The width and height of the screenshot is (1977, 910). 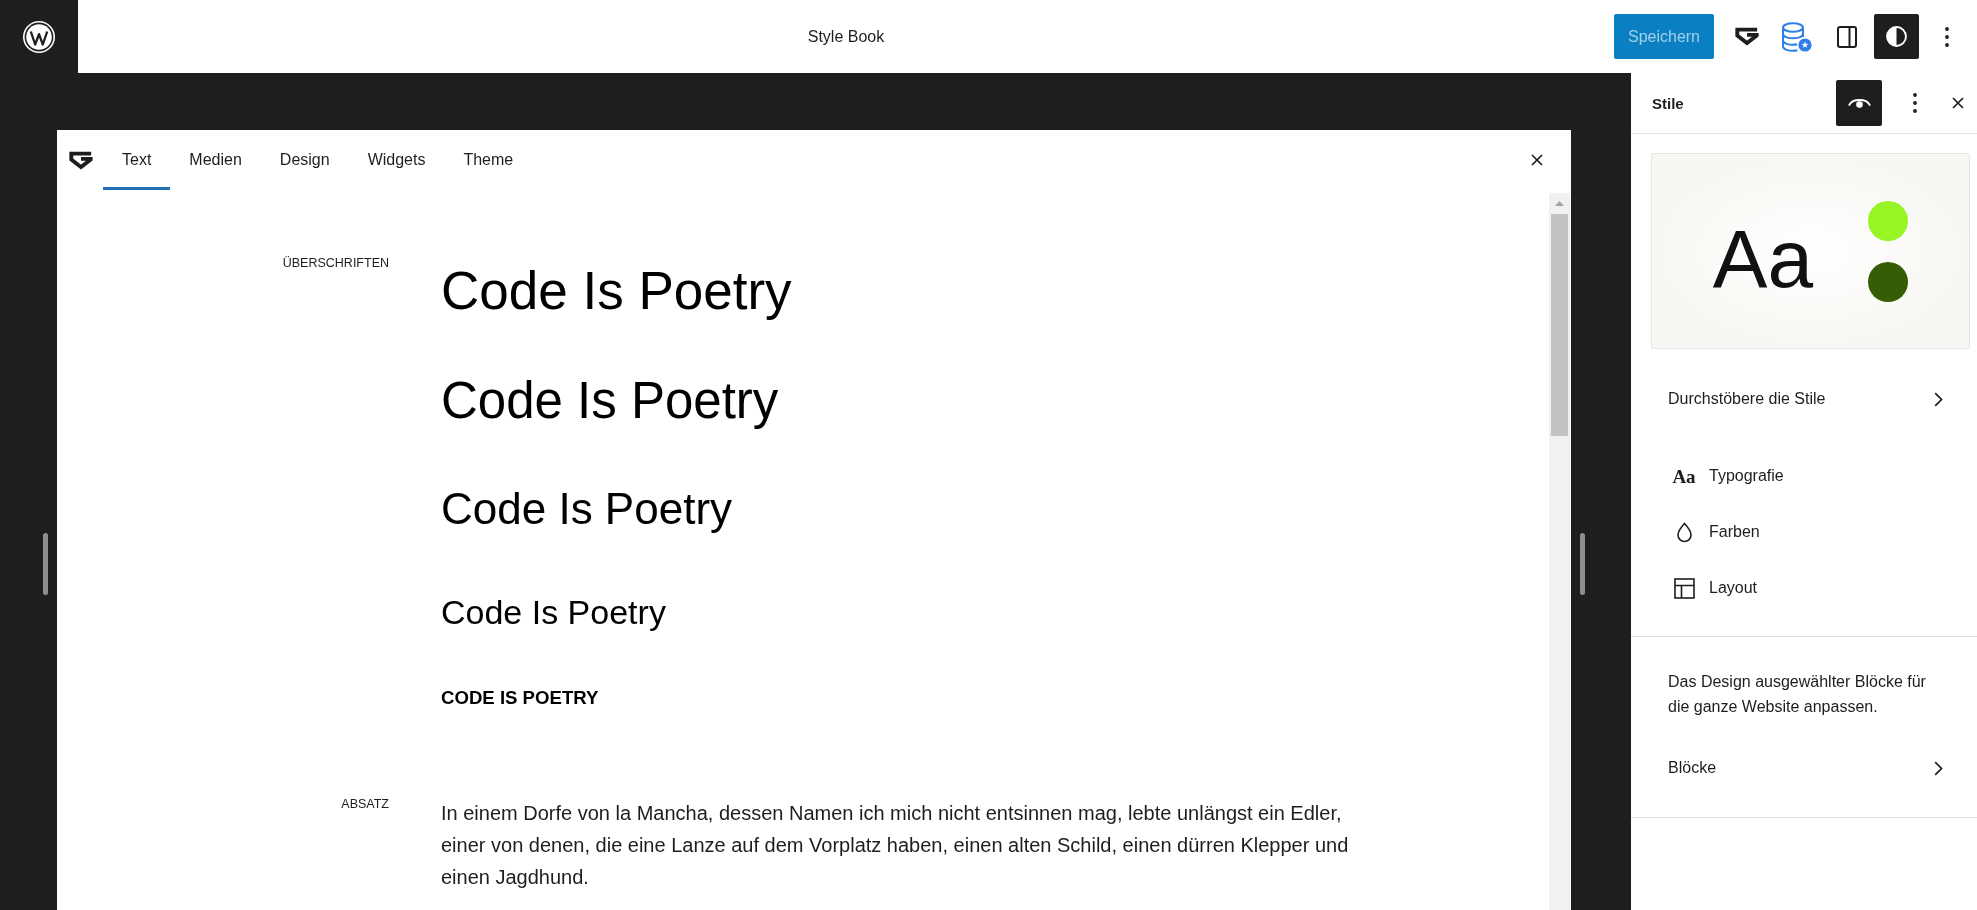 What do you see at coordinates (335, 263) in the screenshot?
I see `section-label: ÜBERSCHRIFTEN` at bounding box center [335, 263].